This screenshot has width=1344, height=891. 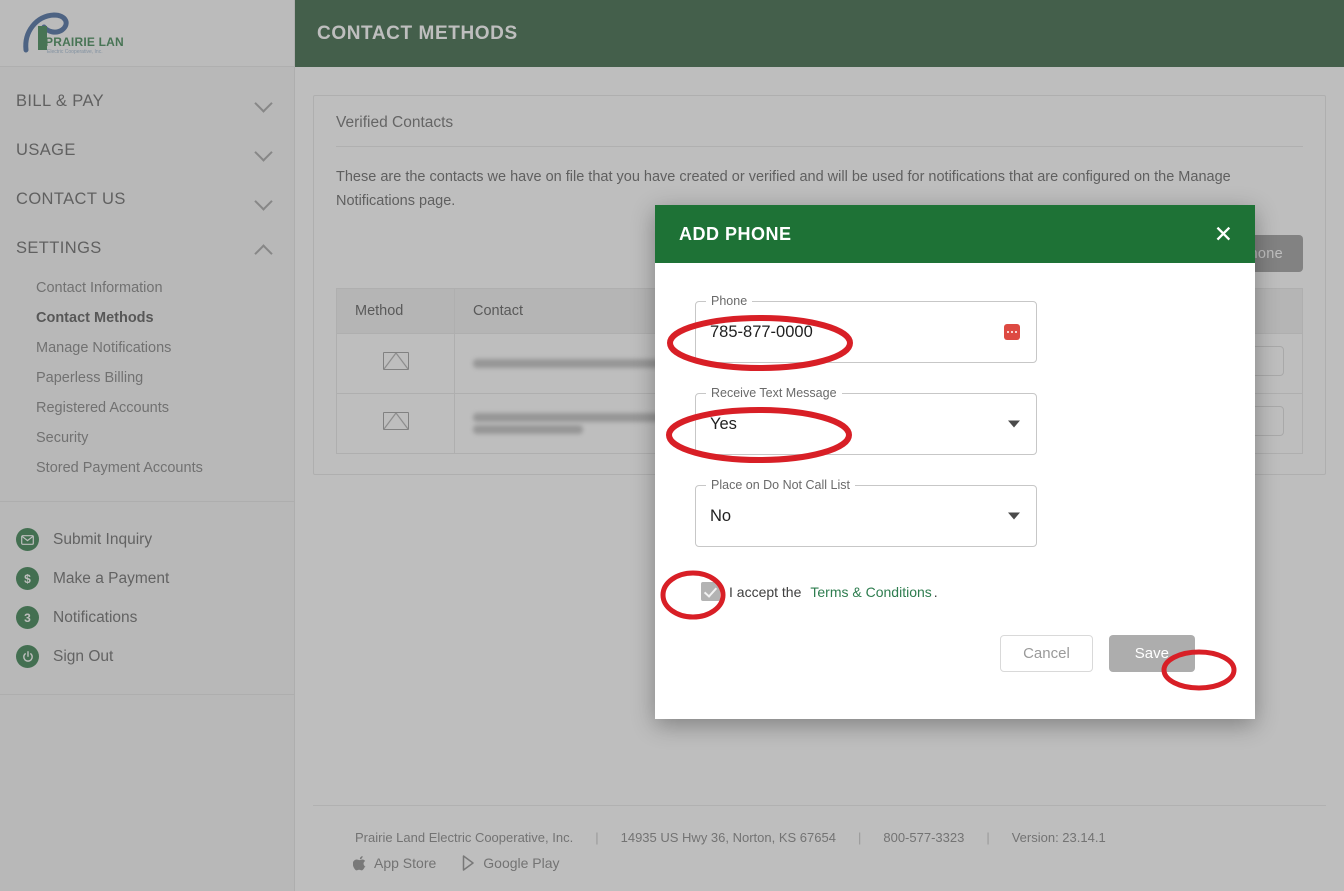 What do you see at coordinates (946, 589) in the screenshot?
I see `terms-acceptance-row: I accept the Terms & Conditions .` at bounding box center [946, 589].